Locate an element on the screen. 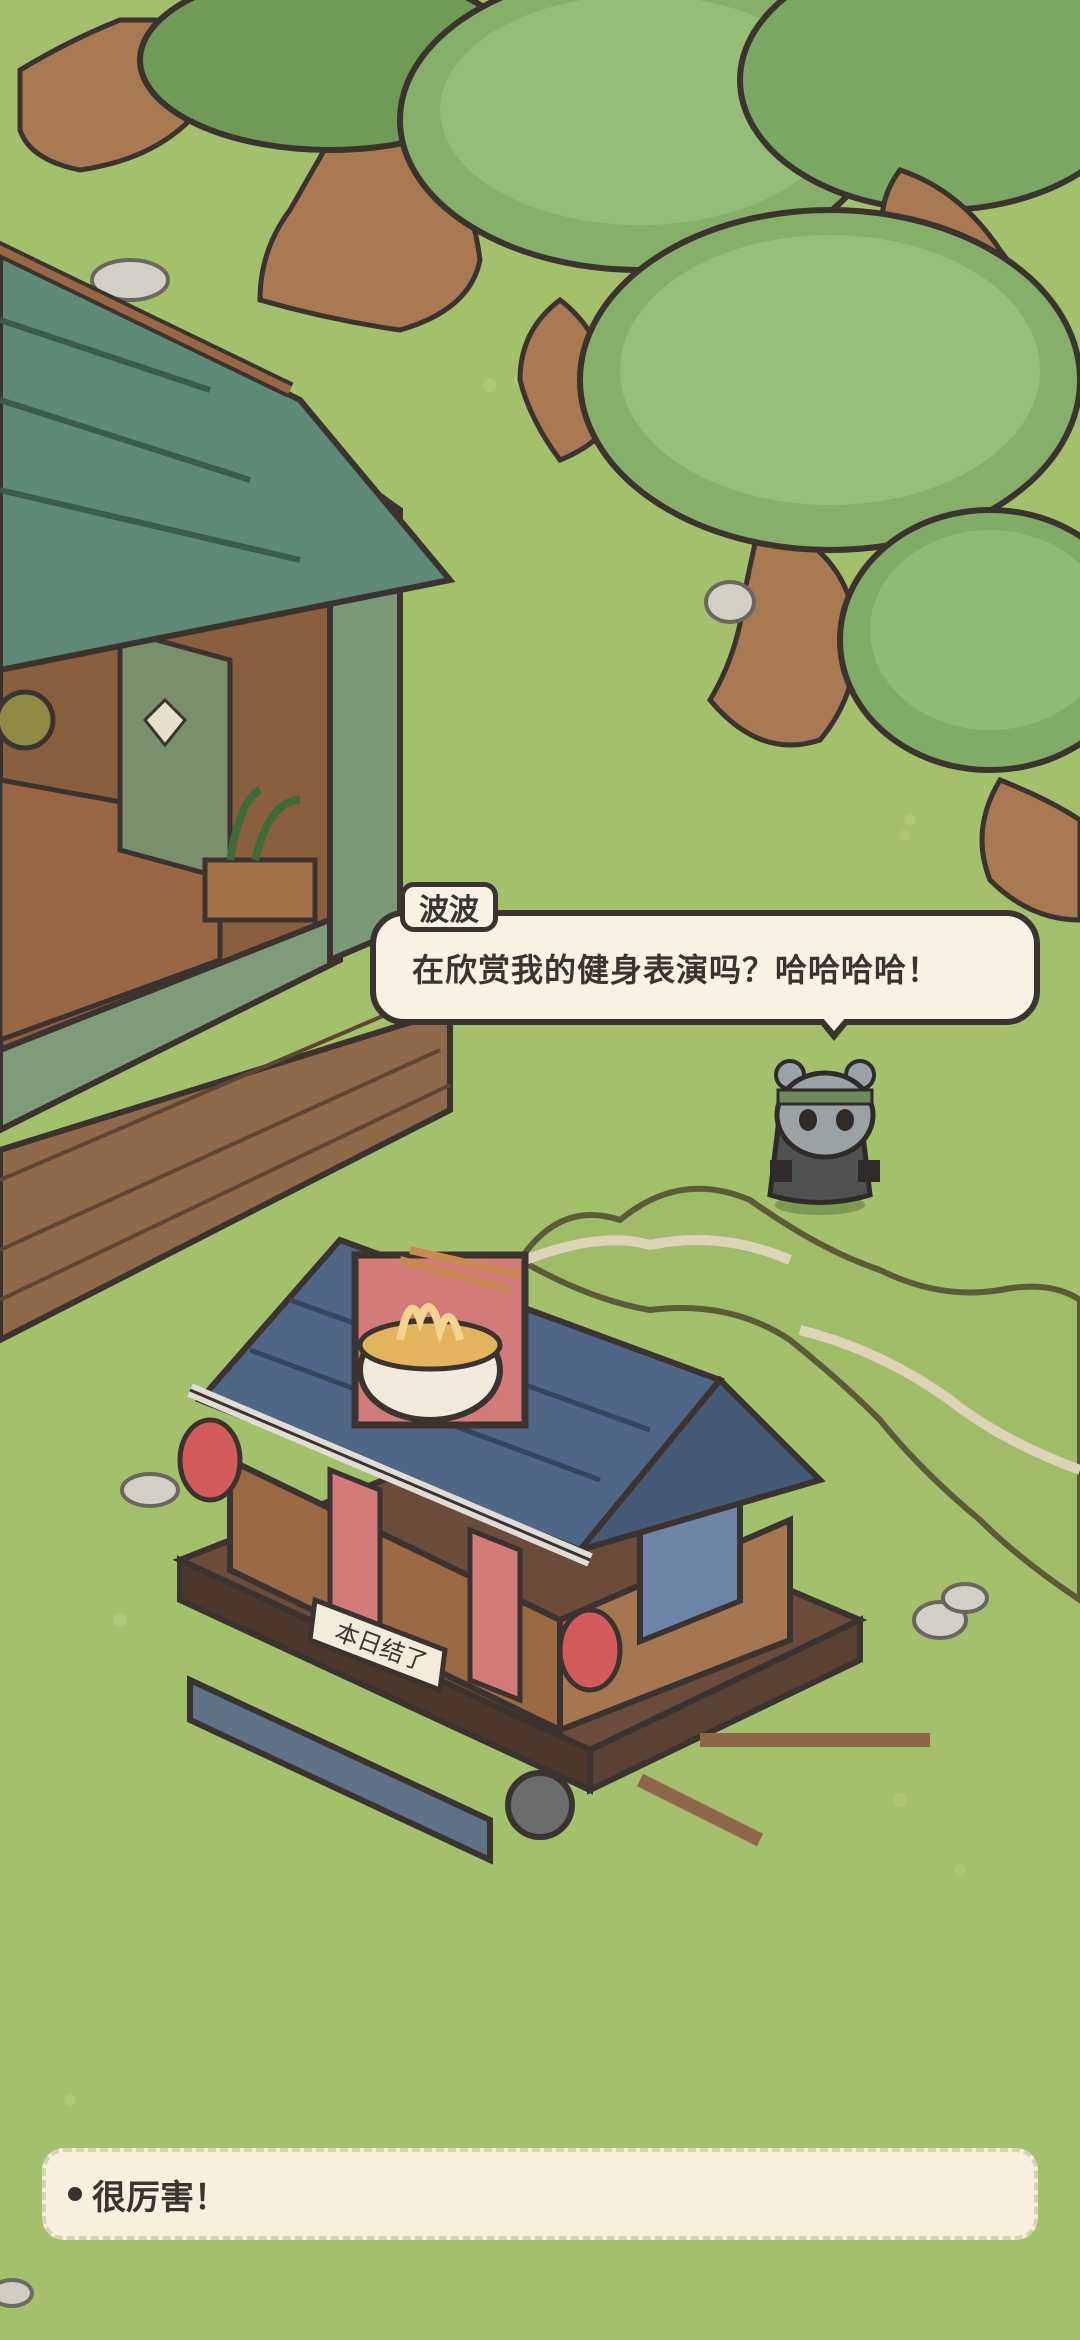  dialogue-text: 在欣赏我的健身表演吗？哈哈哈哈！ is located at coordinates (676, 969).